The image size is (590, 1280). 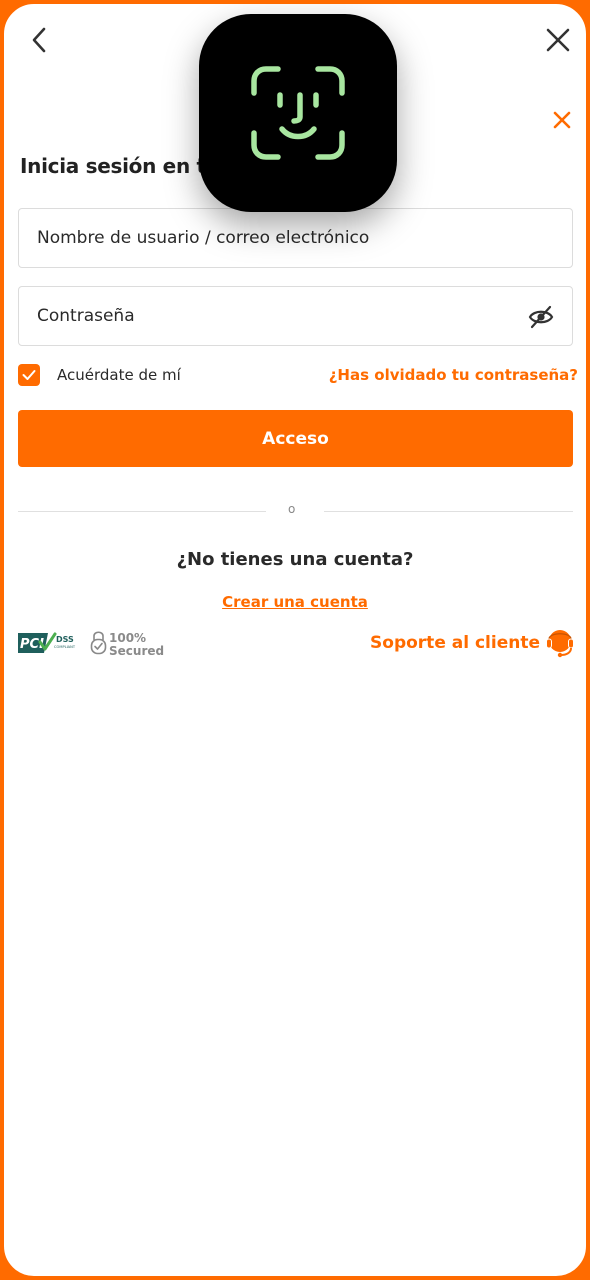 I want to click on close-dialog-button, so click(x=562, y=120).